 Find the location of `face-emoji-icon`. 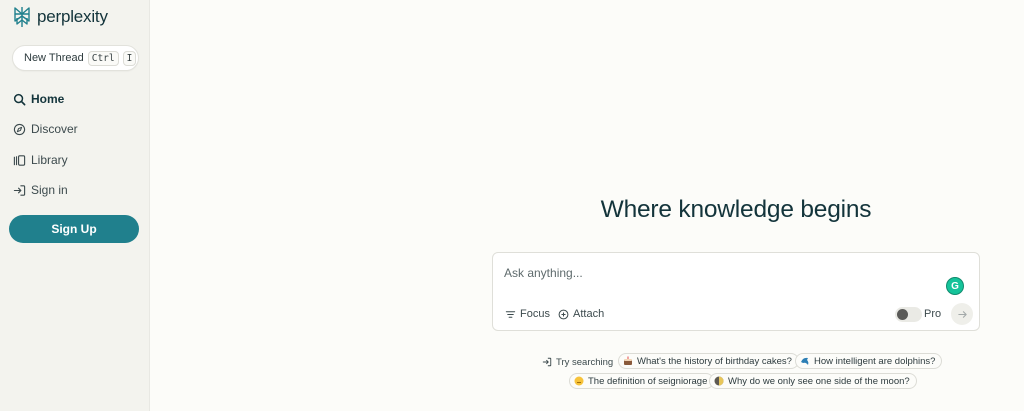

face-emoji-icon is located at coordinates (579, 381).